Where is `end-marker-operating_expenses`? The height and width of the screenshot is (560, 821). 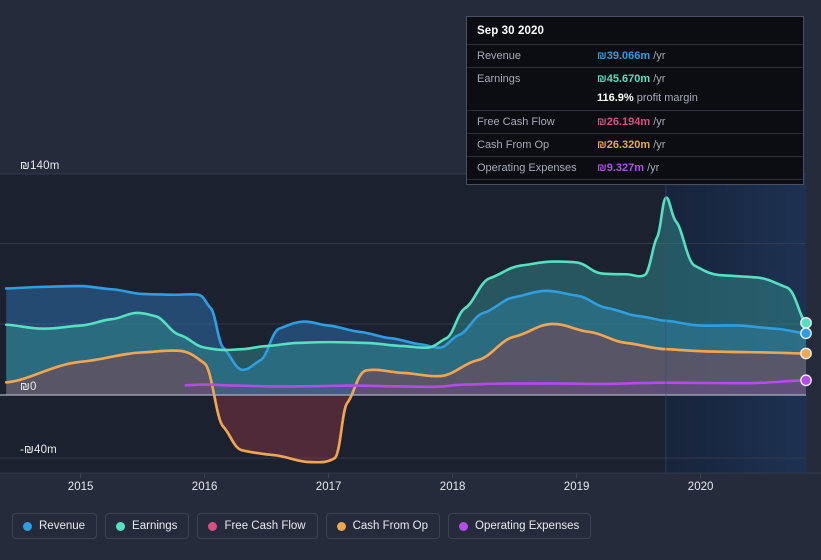
end-marker-operating_expenses is located at coordinates (806, 380).